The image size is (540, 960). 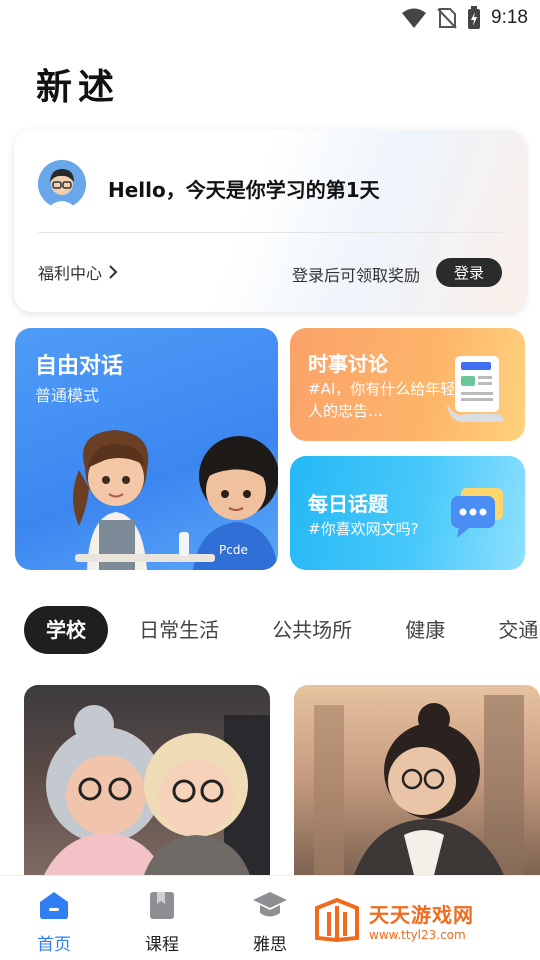 What do you see at coordinates (233, 550) in the screenshot?
I see `svg-text: Pcde` at bounding box center [233, 550].